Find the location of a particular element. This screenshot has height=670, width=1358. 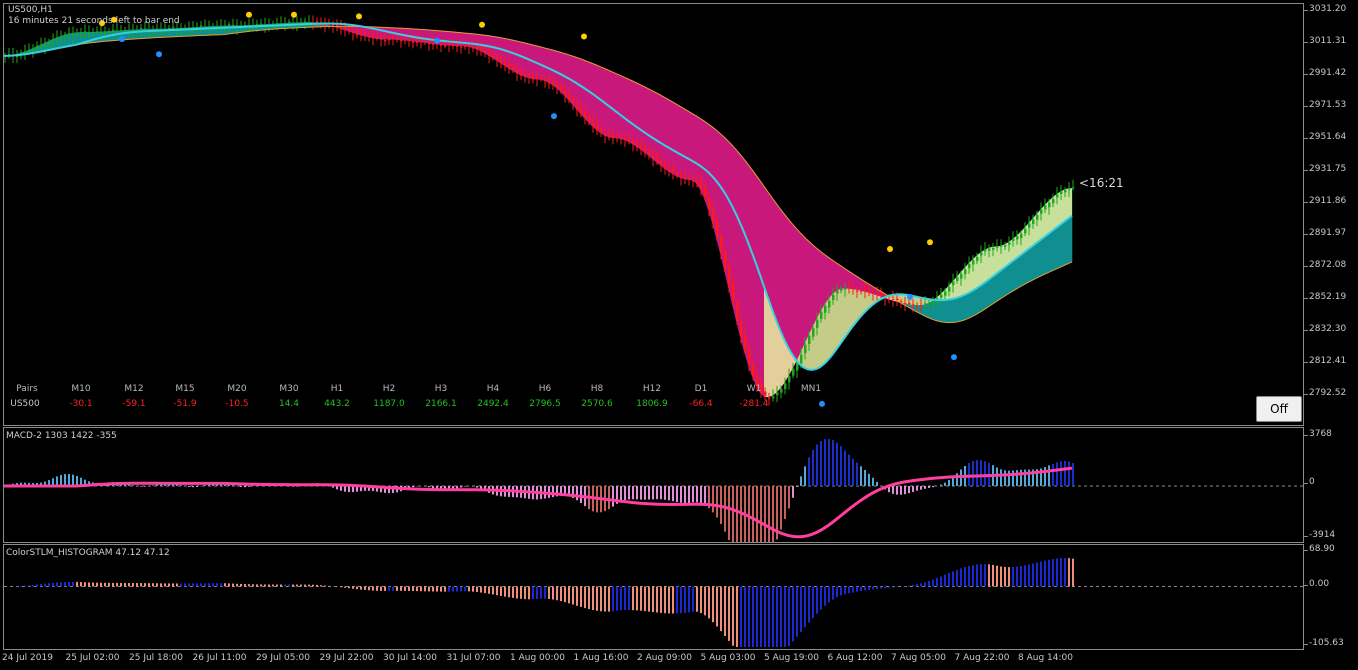

price-tick-label: 2991.42 is located at coordinates (1325, 73).